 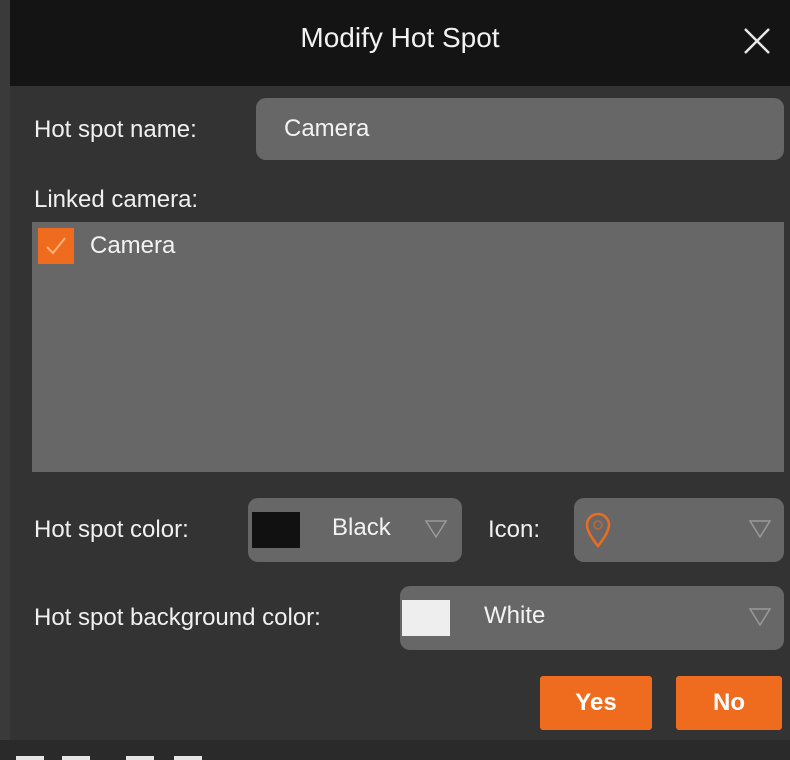 What do you see at coordinates (426, 618) in the screenshot?
I see `white-color-swatch` at bounding box center [426, 618].